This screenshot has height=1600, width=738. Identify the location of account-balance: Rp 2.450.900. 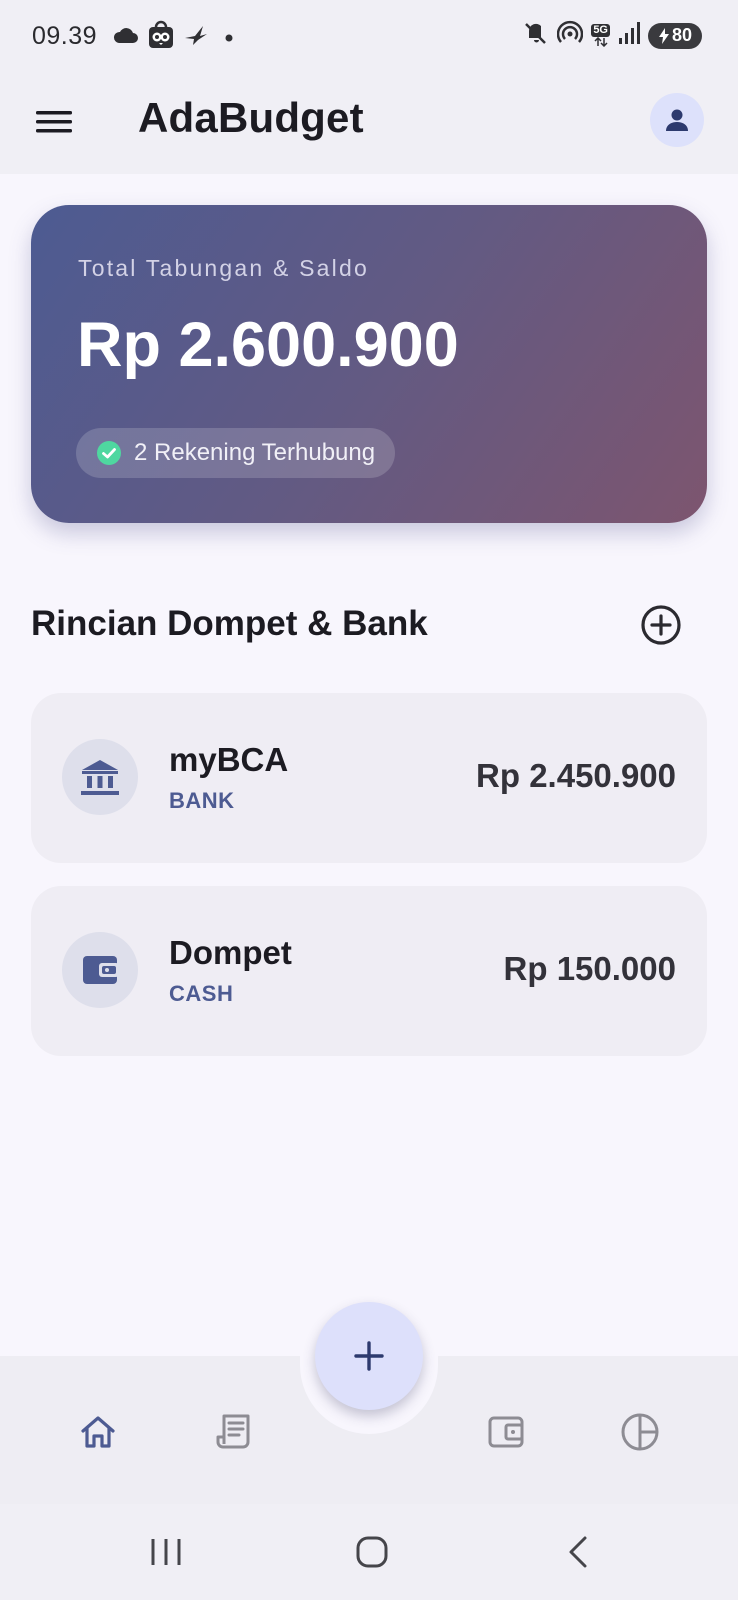
(576, 775).